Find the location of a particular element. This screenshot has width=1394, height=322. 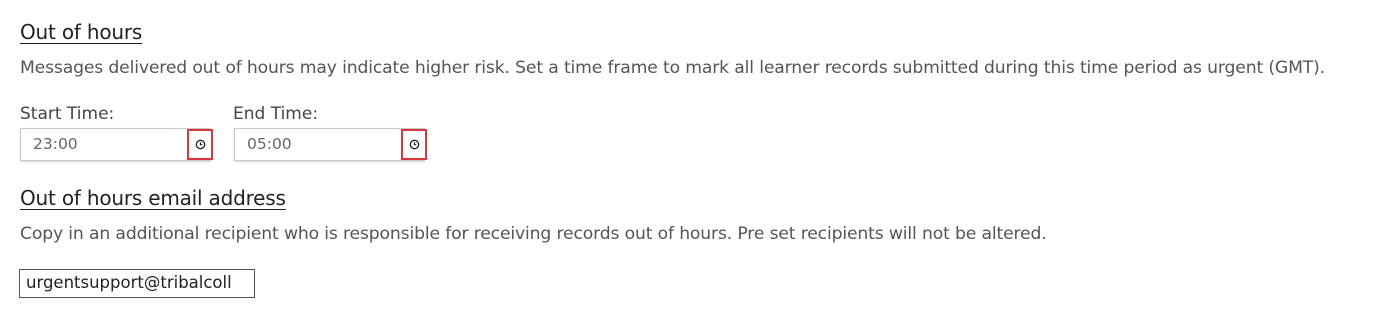

start-time-clock-button is located at coordinates (200, 144).